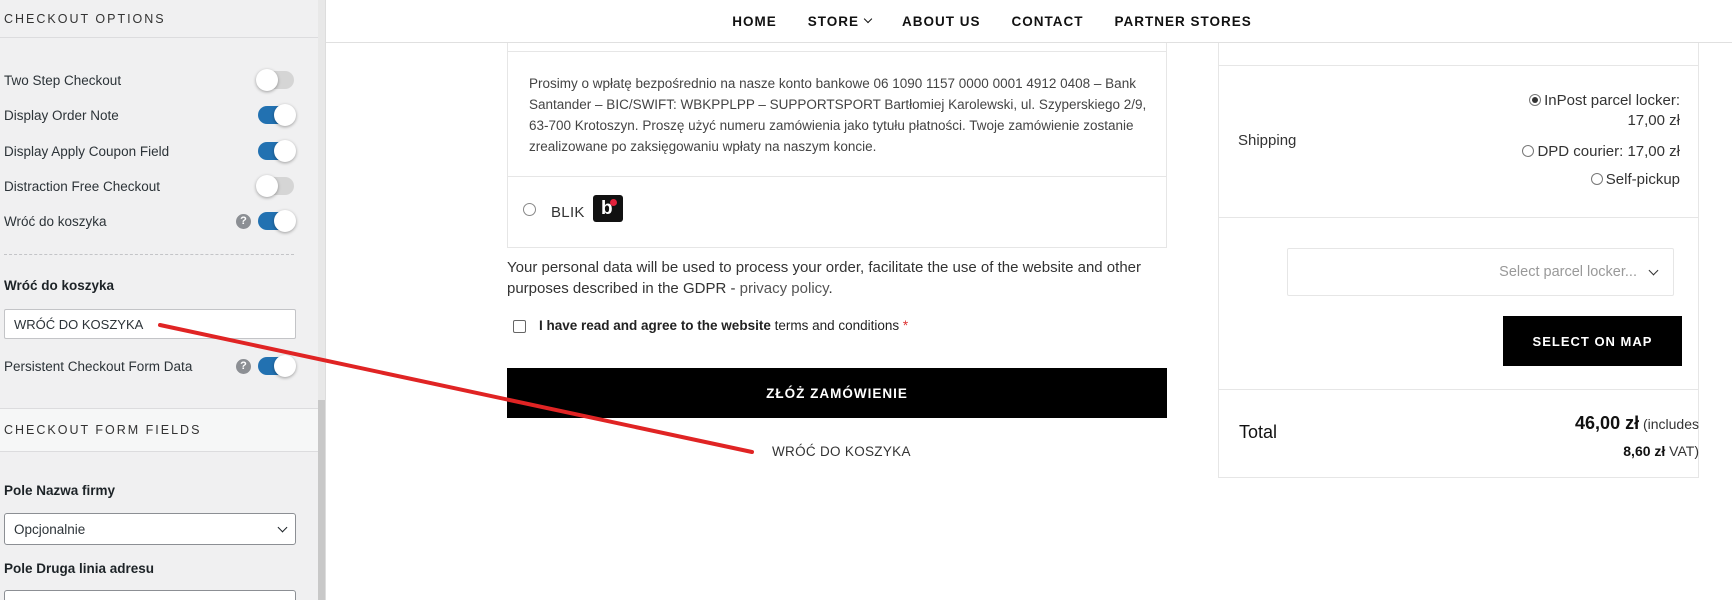 This screenshot has height=600, width=1732. I want to click on shipping-option-dpd: DPD courier: 17,00 zł, so click(1601, 152).